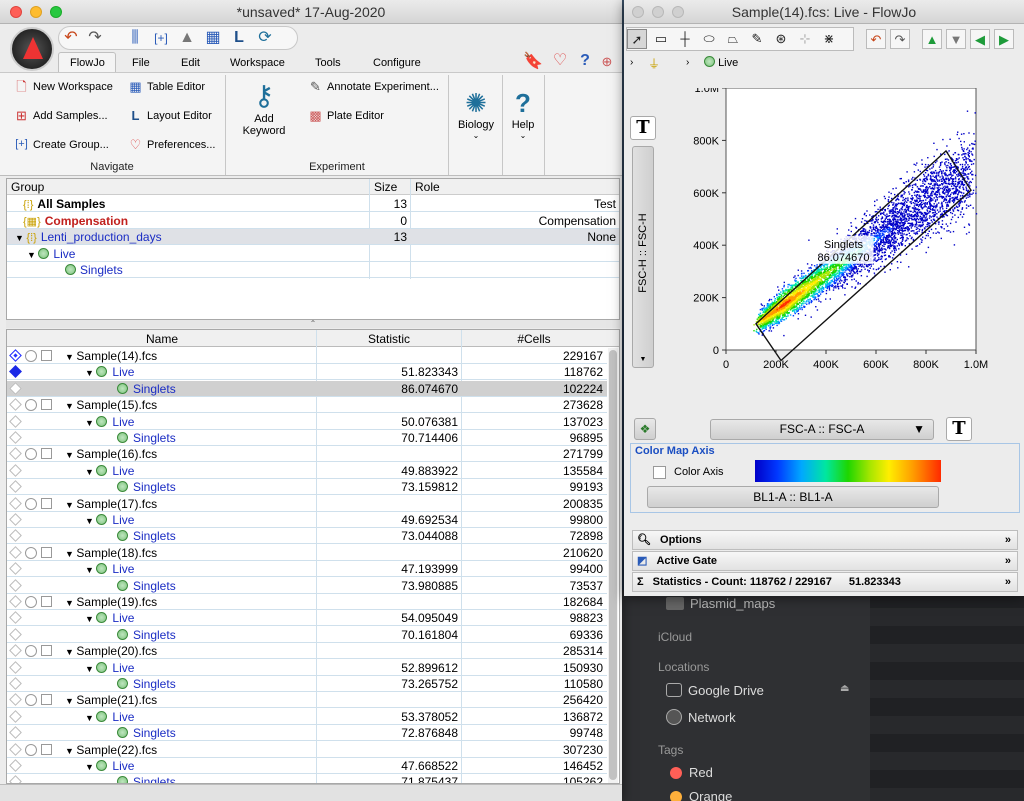 This screenshot has height=801, width=1024. What do you see at coordinates (307, 618) in the screenshot?
I see `sample-table-row: ▼ Live 54.095049 98823` at bounding box center [307, 618].